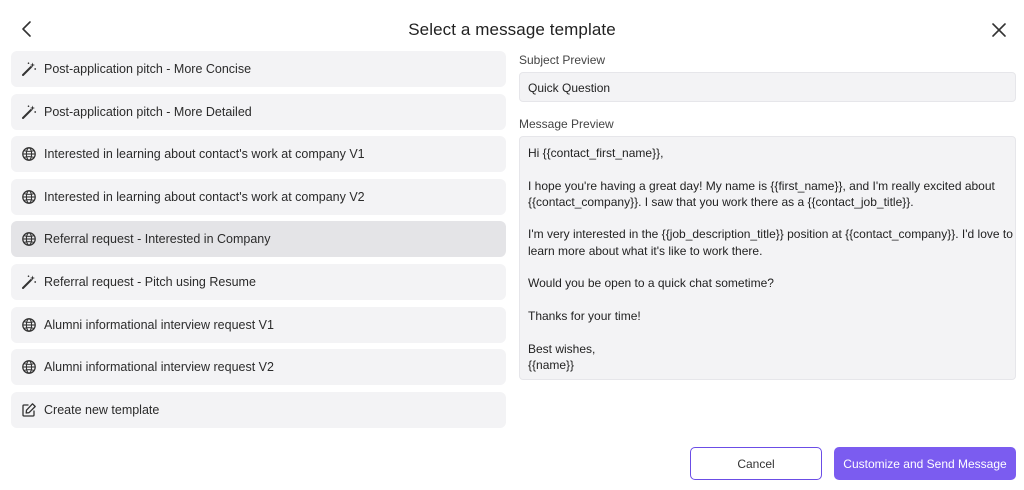 Image resolution: width=1024 pixels, height=490 pixels. Describe the element at coordinates (562, 348) in the screenshot. I see `message-signoff-line: Best wishes,` at that location.